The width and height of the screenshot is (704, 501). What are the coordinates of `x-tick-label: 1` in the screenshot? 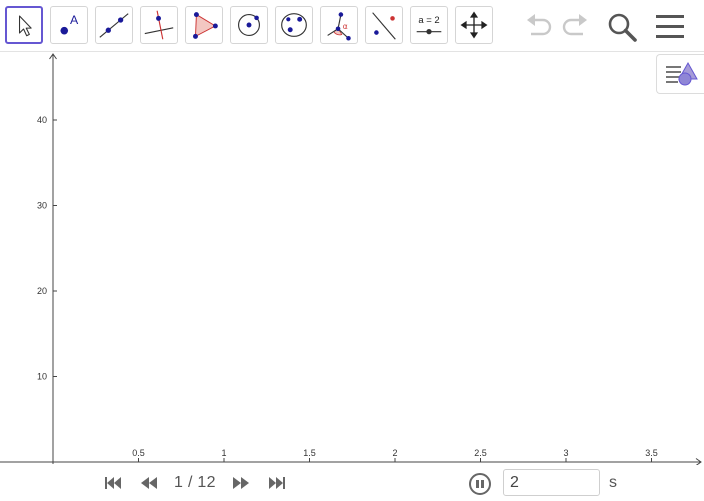 It's located at (223, 453).